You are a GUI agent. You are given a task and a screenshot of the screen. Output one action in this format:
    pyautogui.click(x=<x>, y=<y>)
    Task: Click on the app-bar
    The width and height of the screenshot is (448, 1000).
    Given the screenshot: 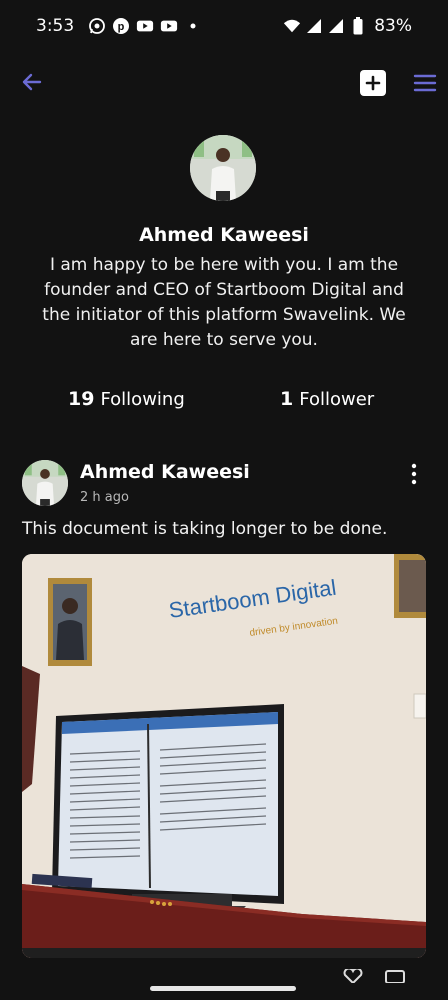 What is the action you would take?
    pyautogui.click(x=224, y=83)
    